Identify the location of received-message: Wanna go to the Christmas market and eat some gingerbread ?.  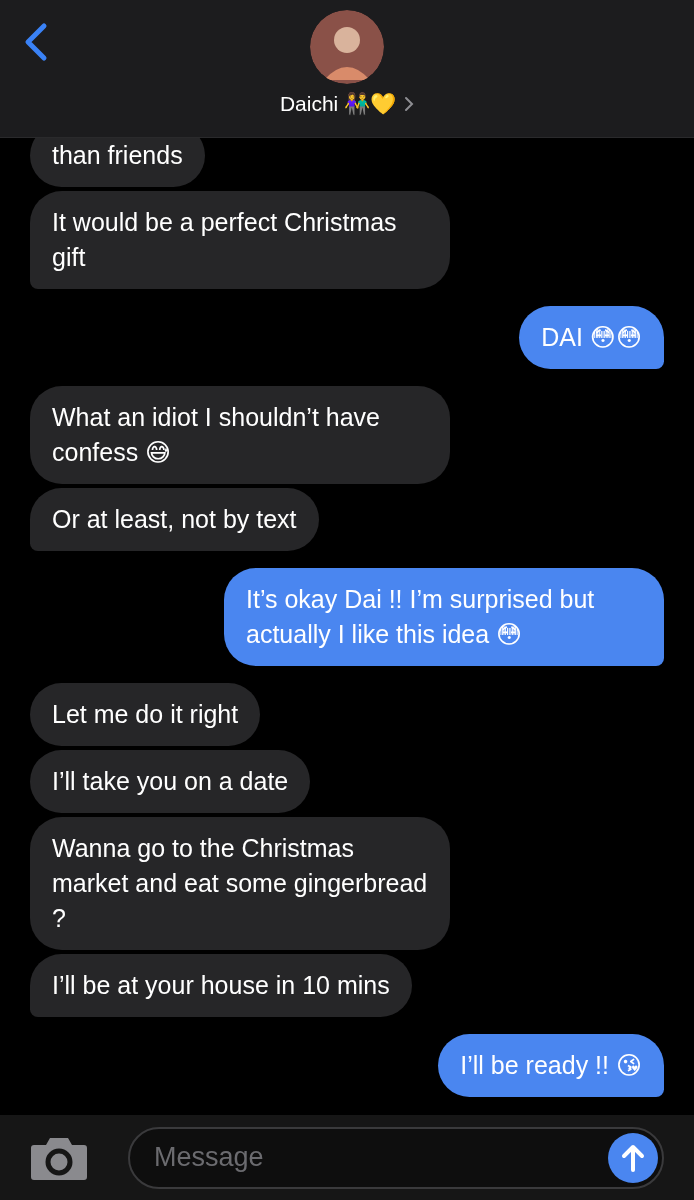
(240, 883).